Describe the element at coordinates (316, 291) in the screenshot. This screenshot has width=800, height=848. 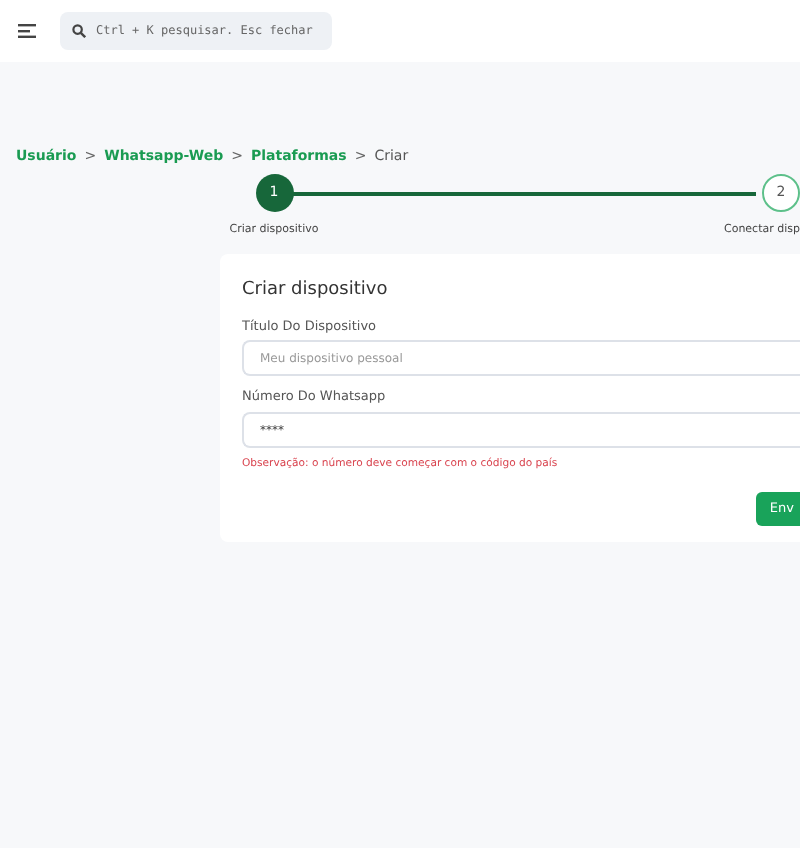
I see `form-title: Criar dispositivo` at that location.